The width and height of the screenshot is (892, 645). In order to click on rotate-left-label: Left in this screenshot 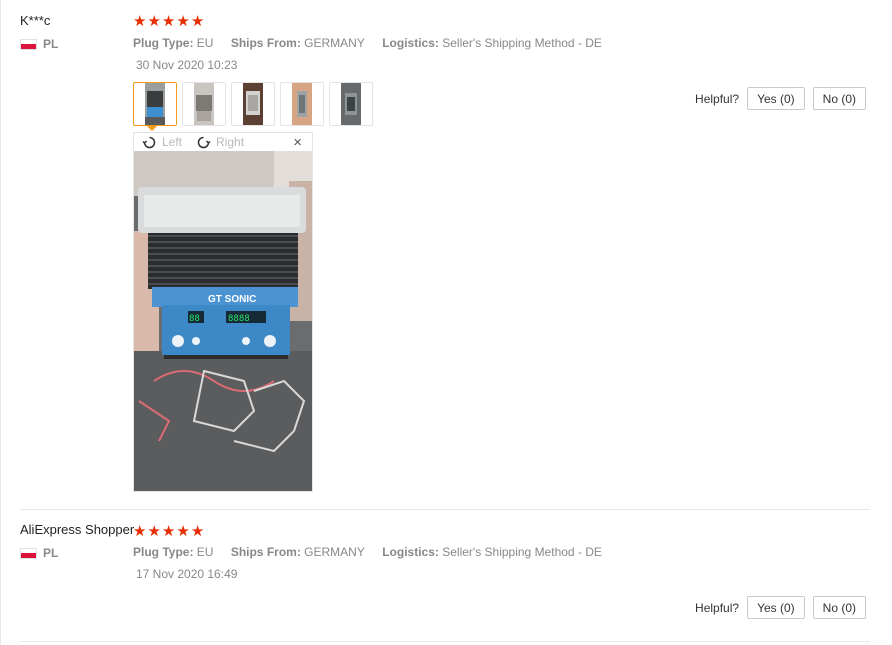, I will do `click(172, 142)`.